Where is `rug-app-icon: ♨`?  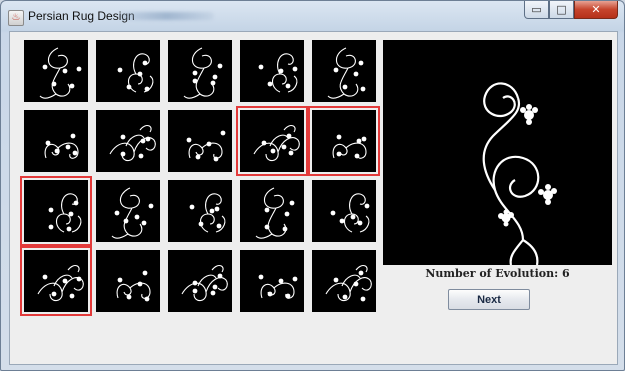 rug-app-icon: ♨ is located at coordinates (16, 18).